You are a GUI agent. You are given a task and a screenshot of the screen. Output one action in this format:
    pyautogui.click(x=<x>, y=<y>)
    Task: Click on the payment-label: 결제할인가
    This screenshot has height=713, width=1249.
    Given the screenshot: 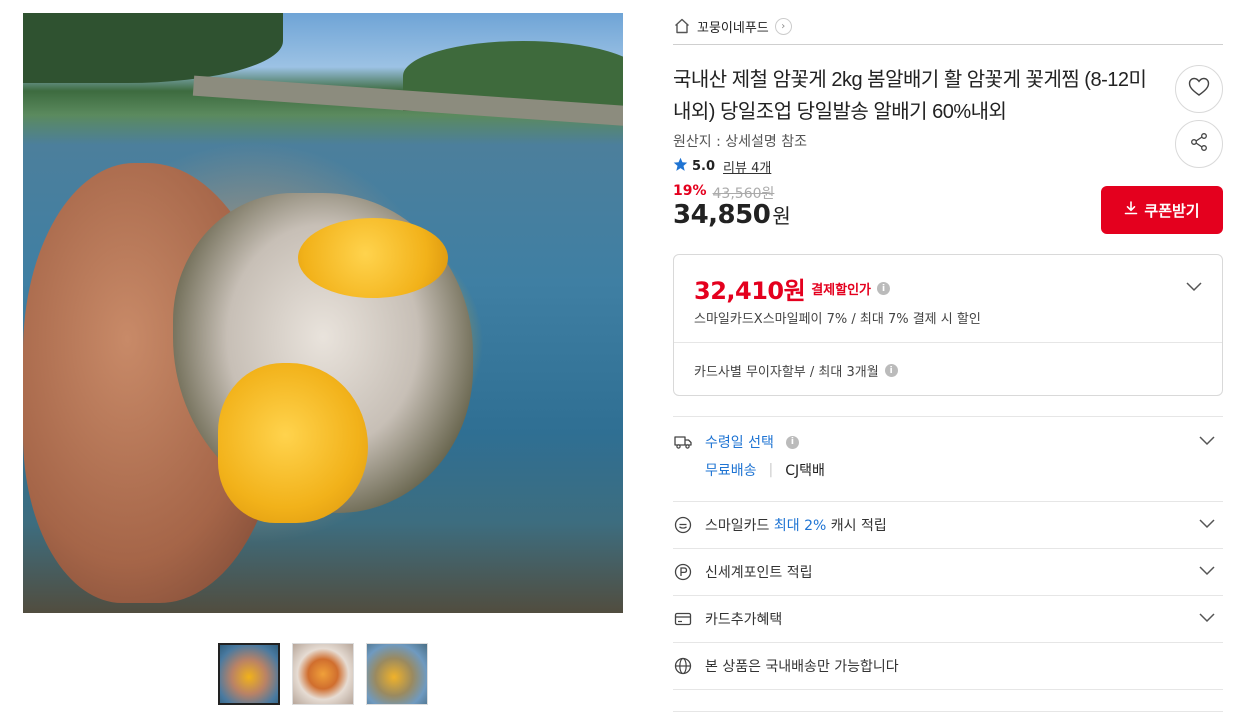 What is the action you would take?
    pyautogui.click(x=841, y=290)
    